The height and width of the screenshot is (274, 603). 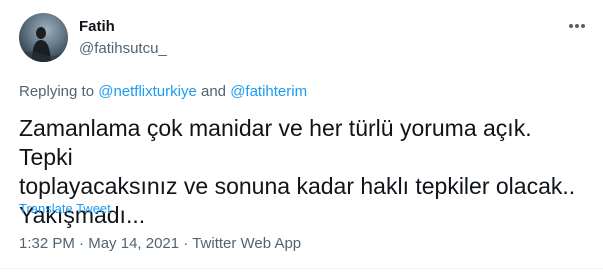 I want to click on avatar, so click(x=43, y=37).